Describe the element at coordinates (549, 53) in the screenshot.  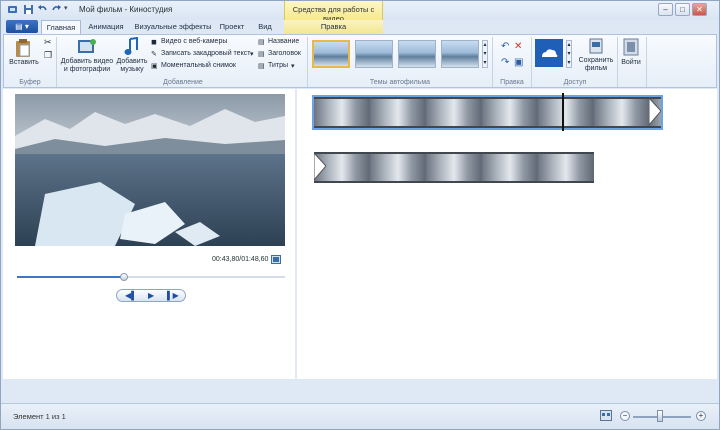
I see `onedrive-icon` at that location.